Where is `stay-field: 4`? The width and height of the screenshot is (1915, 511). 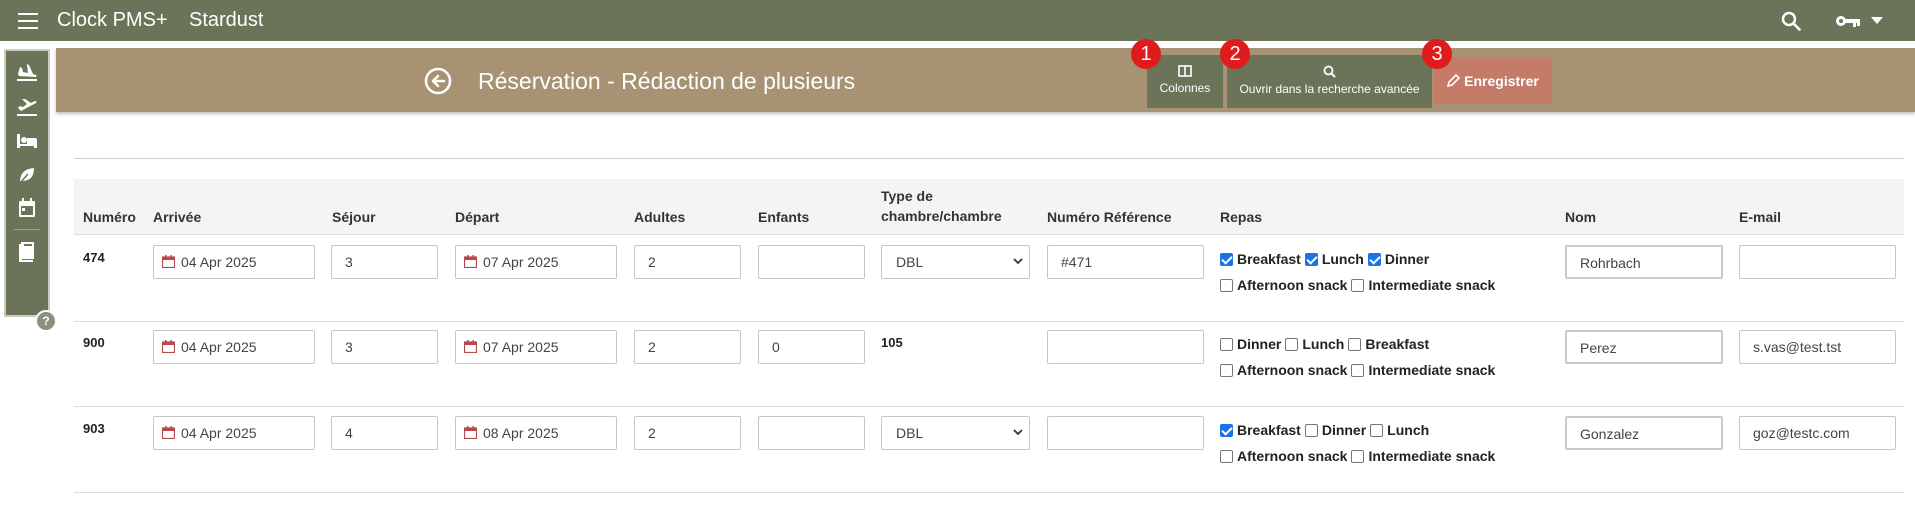
stay-field: 4 is located at coordinates (384, 433).